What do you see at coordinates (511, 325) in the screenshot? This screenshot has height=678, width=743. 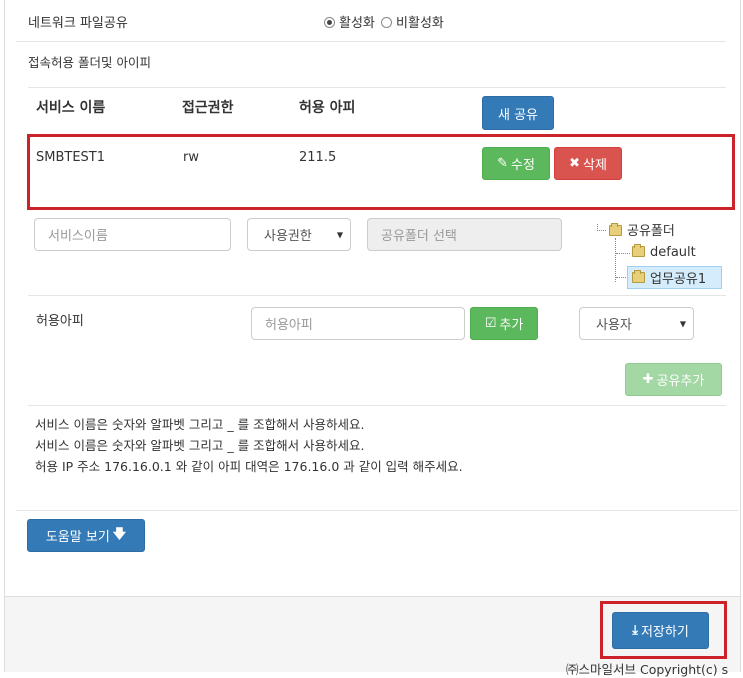 I see `add-ip-button-label: 추가` at bounding box center [511, 325].